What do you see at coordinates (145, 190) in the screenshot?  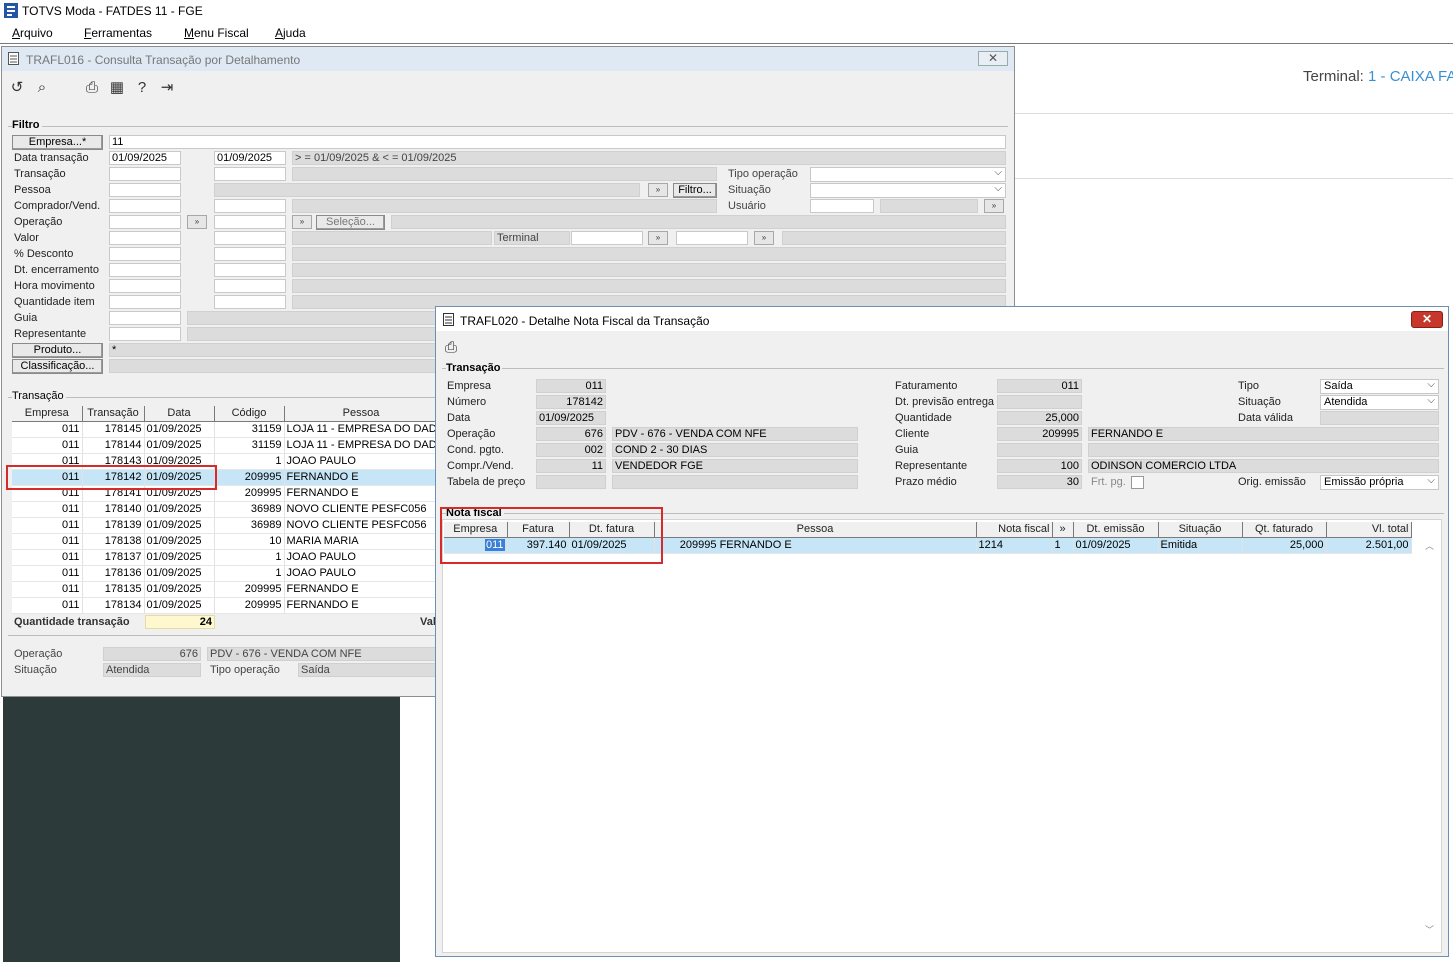 I see `pessoa-de-field` at bounding box center [145, 190].